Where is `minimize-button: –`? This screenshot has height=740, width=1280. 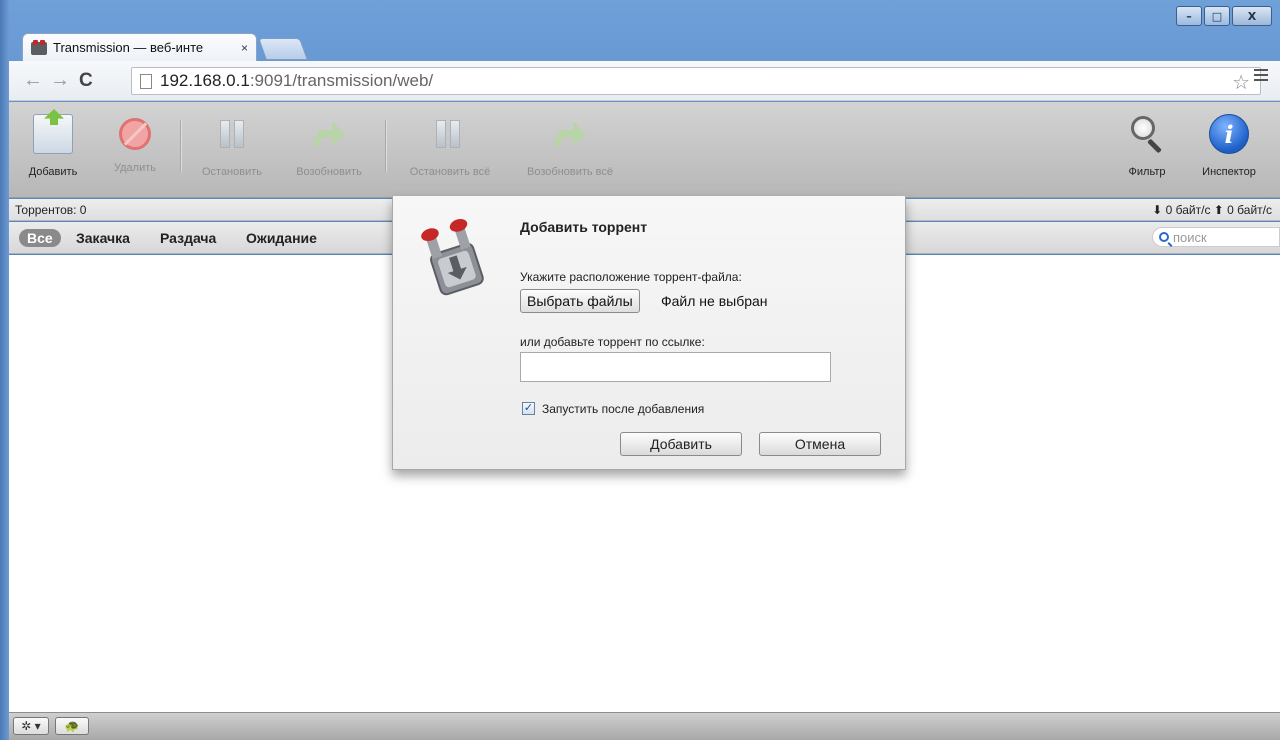
minimize-button: – is located at coordinates (1189, 16).